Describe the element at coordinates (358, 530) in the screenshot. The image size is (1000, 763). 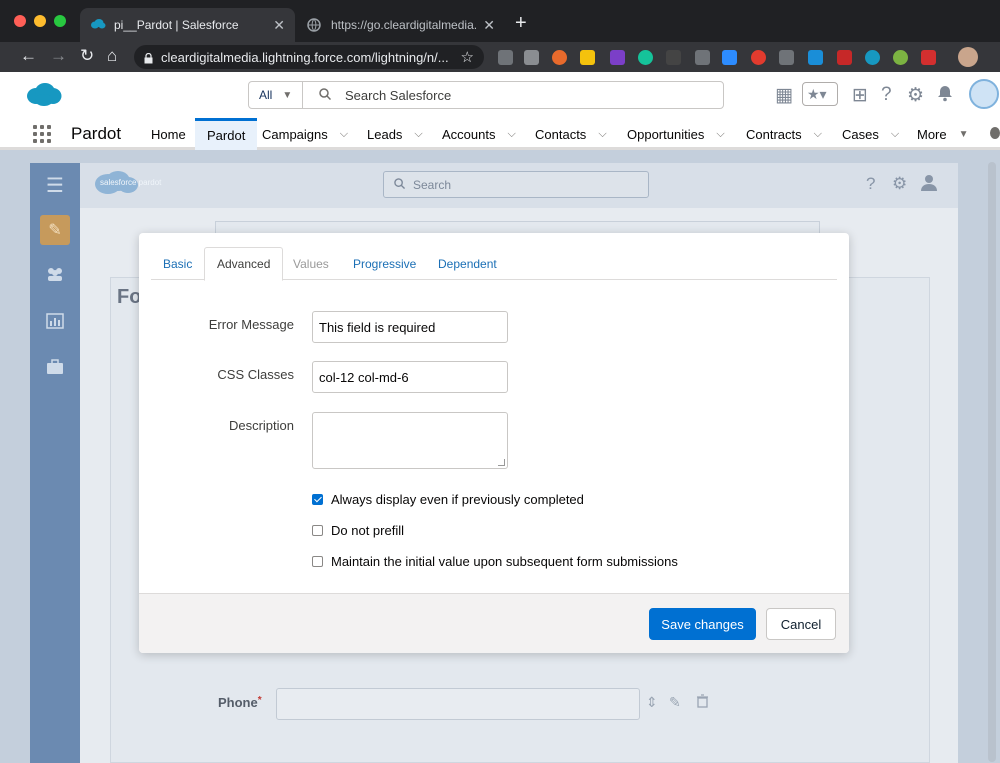
I see `checkbox-do-not-prefill: Do not prefill` at that location.